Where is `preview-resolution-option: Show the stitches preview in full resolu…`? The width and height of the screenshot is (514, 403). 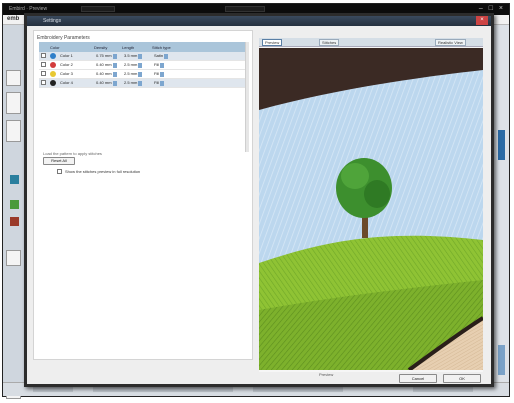 preview-resolution-option: Show the stitches preview in full resolu… is located at coordinates (99, 172).